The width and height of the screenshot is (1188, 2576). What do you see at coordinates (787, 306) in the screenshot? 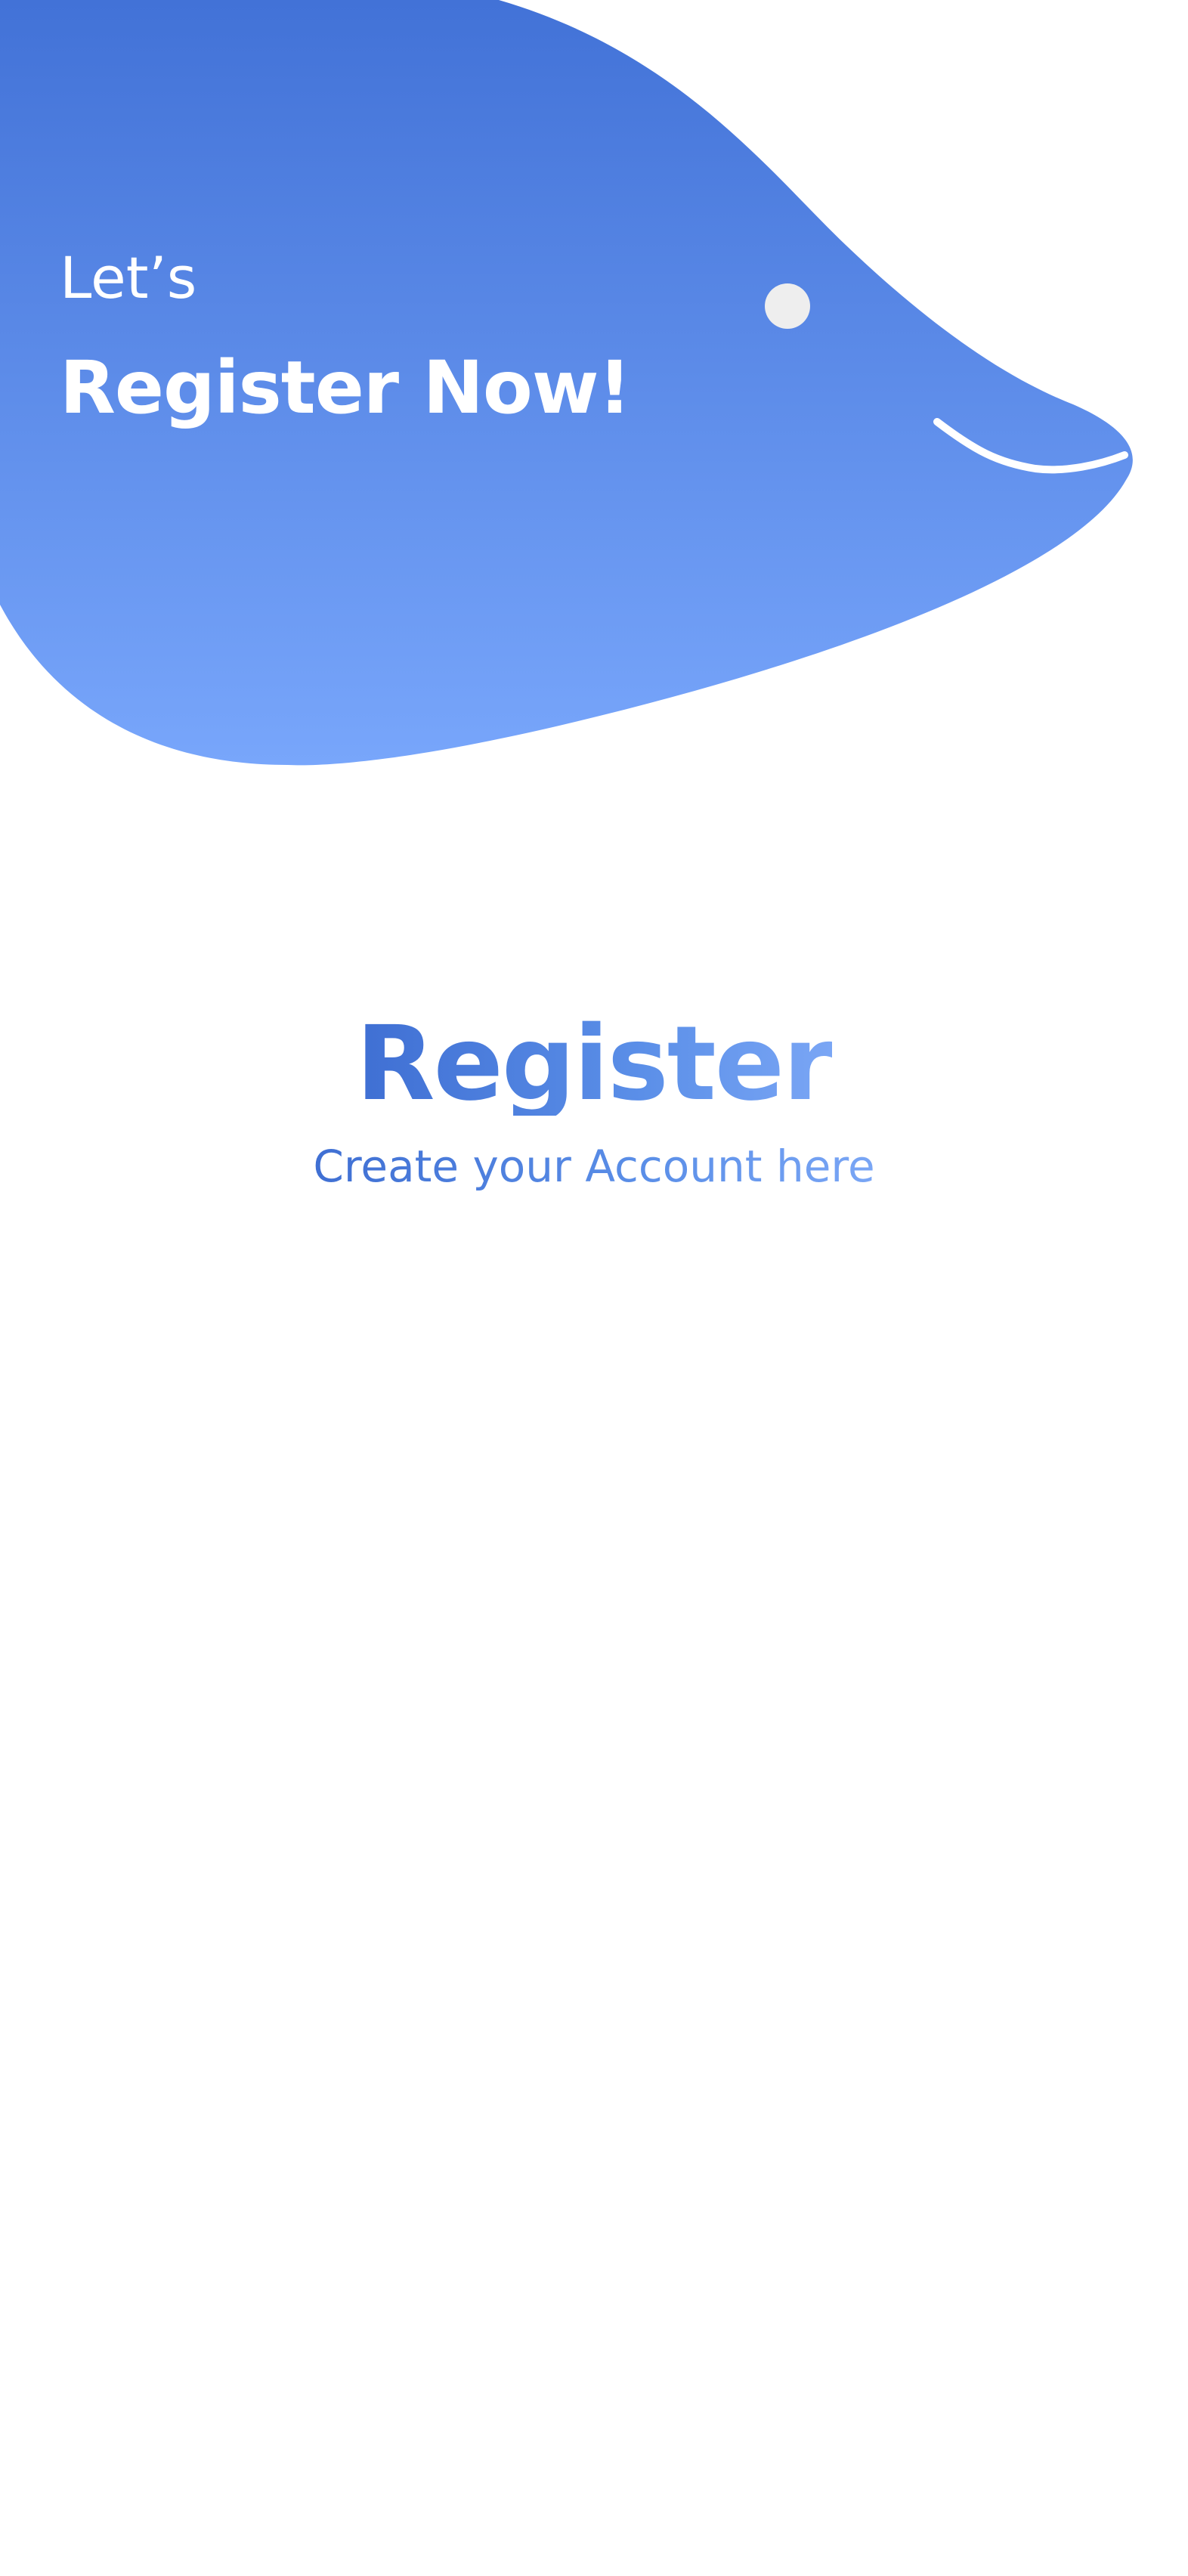
I see `mascot-eye-icon` at bounding box center [787, 306].